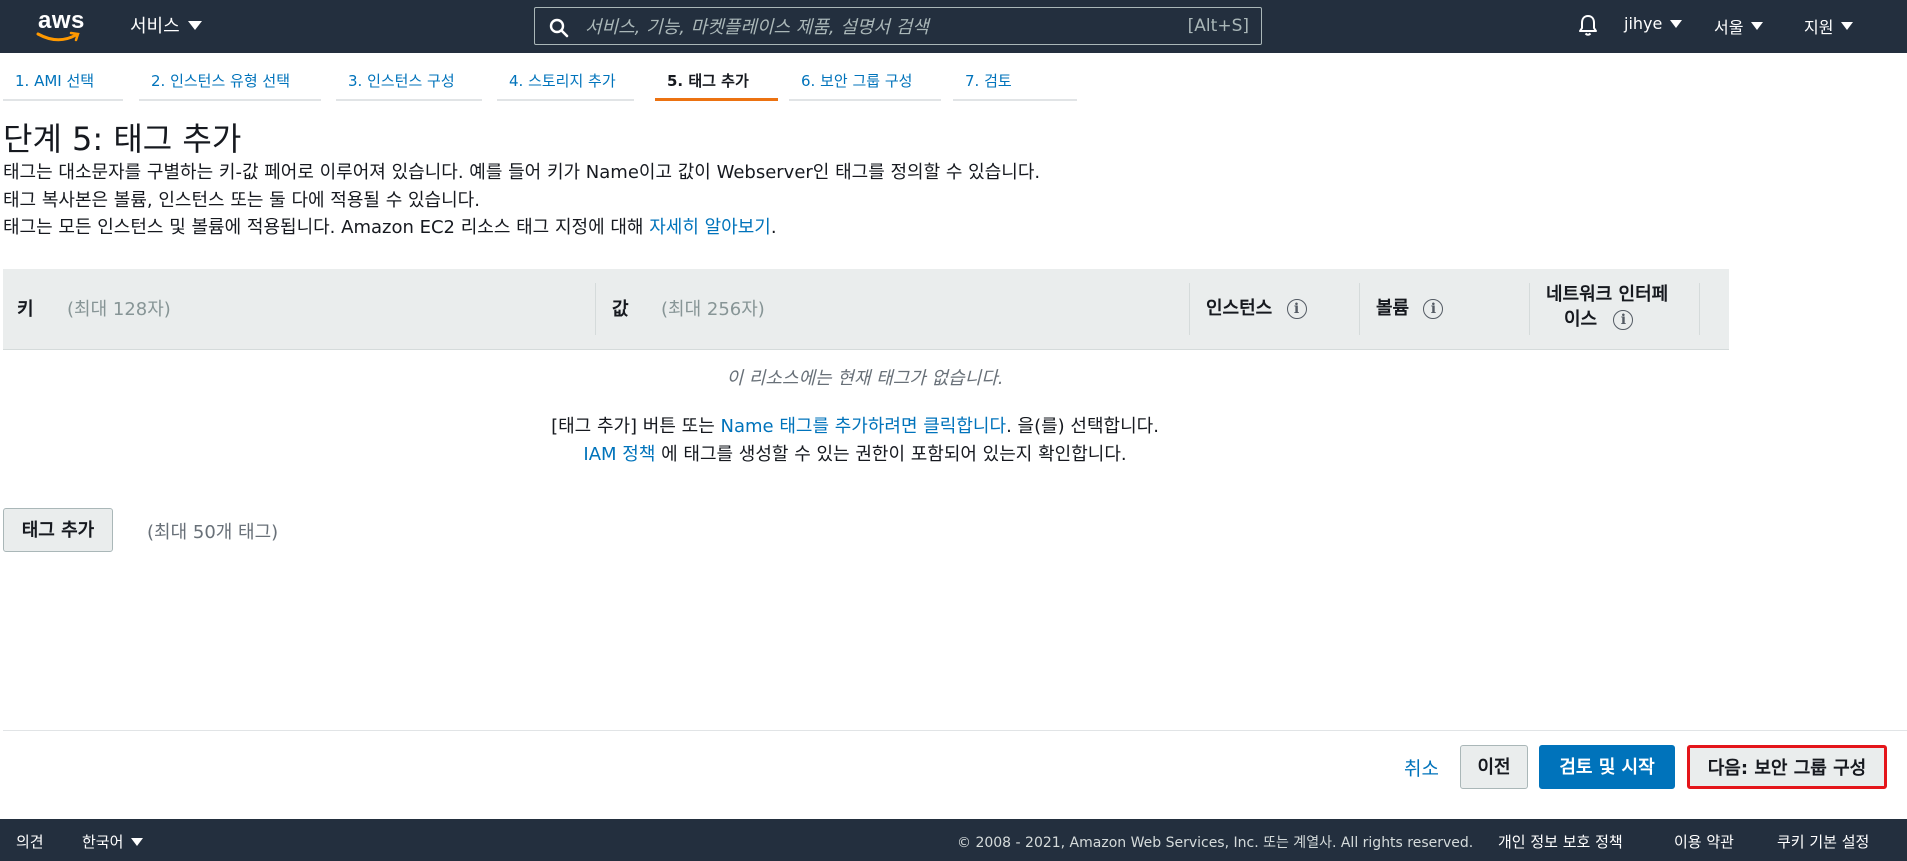 This screenshot has width=1907, height=861. What do you see at coordinates (865, 378) in the screenshot?
I see `empty-tags-message: 이 리소스에는 현재 태그가 없습니다.` at bounding box center [865, 378].